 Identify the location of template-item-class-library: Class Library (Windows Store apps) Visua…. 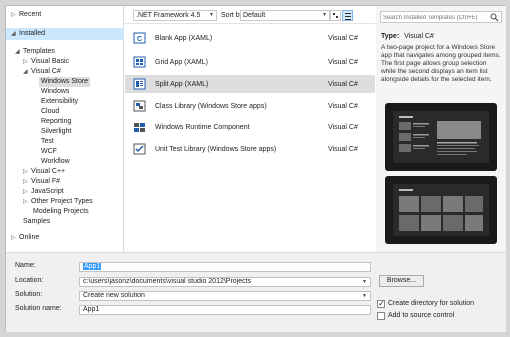
(250, 106).